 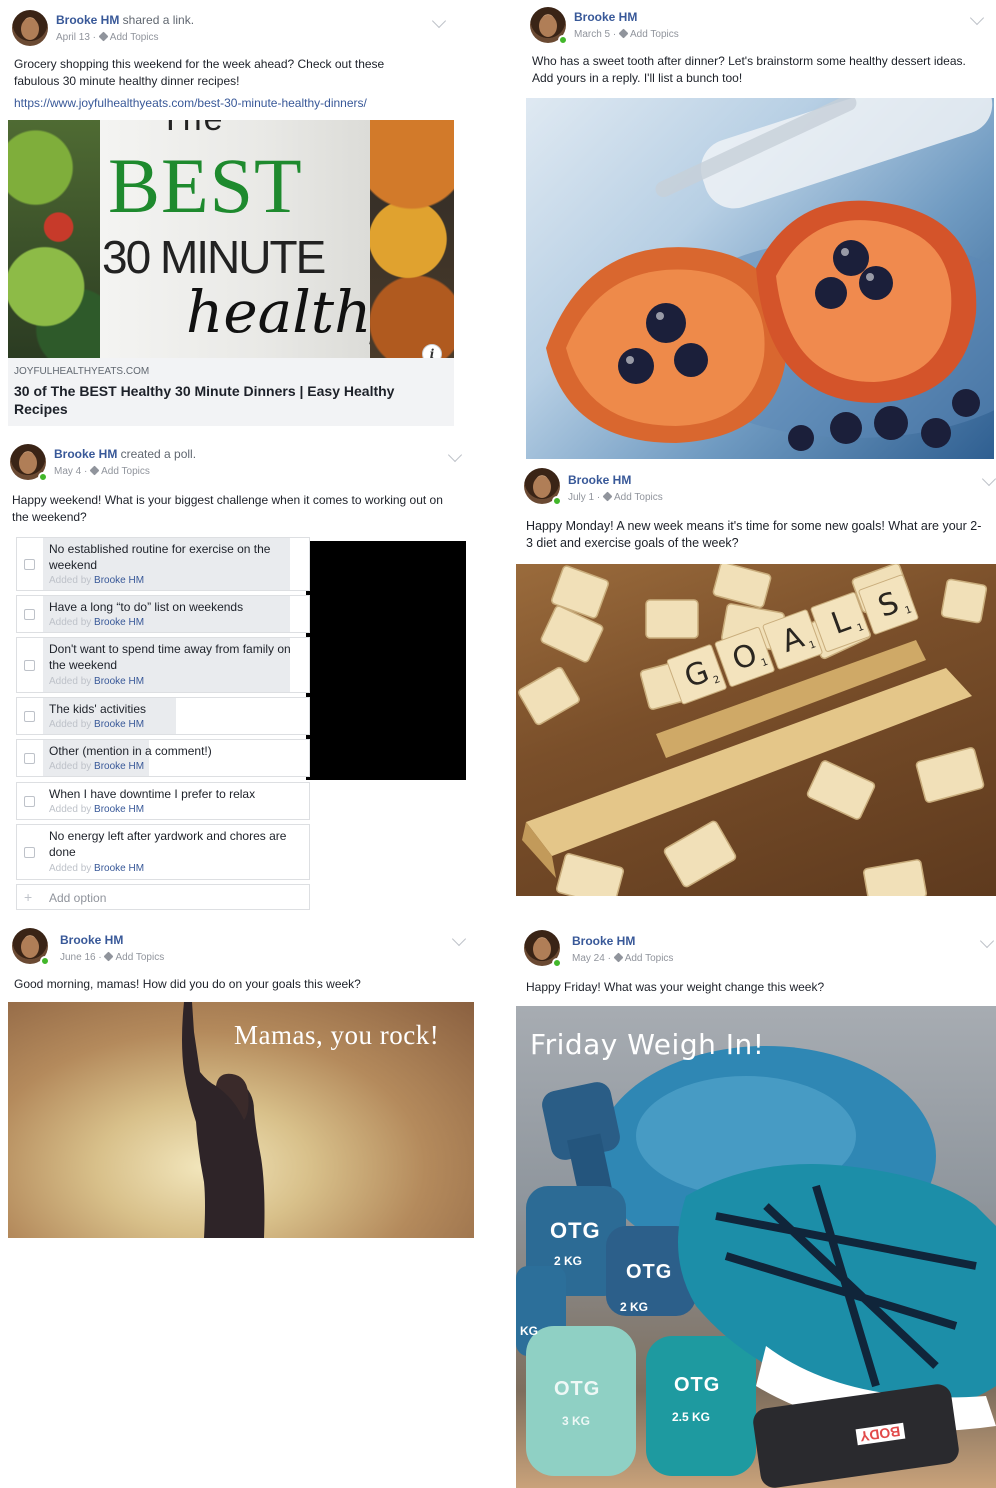 I want to click on image-caption-text: Mamas, you rock!, so click(x=337, y=1035).